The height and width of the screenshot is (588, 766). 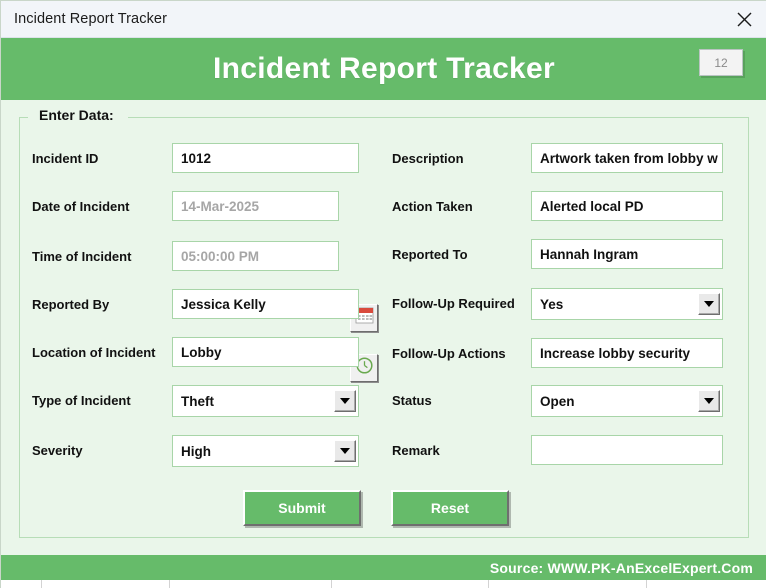 I want to click on combobox-type-of-incident-value: Theft, so click(x=197, y=401).